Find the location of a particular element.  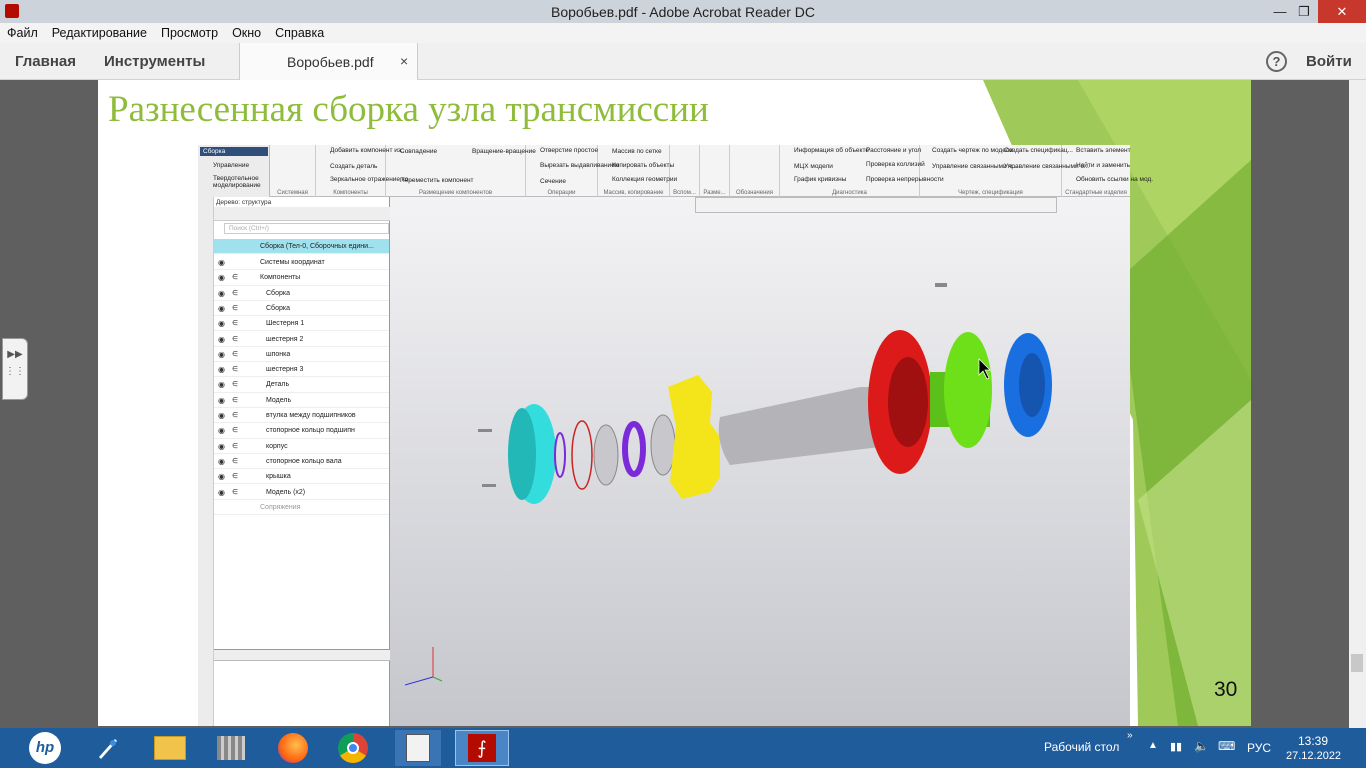

menu-window: Окно is located at coordinates (246, 33).